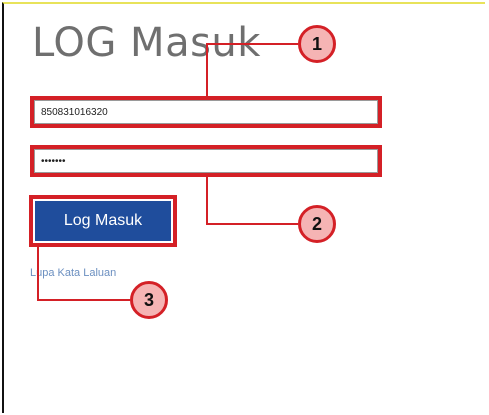  I want to click on callout-badge-2: 2, so click(317, 224).